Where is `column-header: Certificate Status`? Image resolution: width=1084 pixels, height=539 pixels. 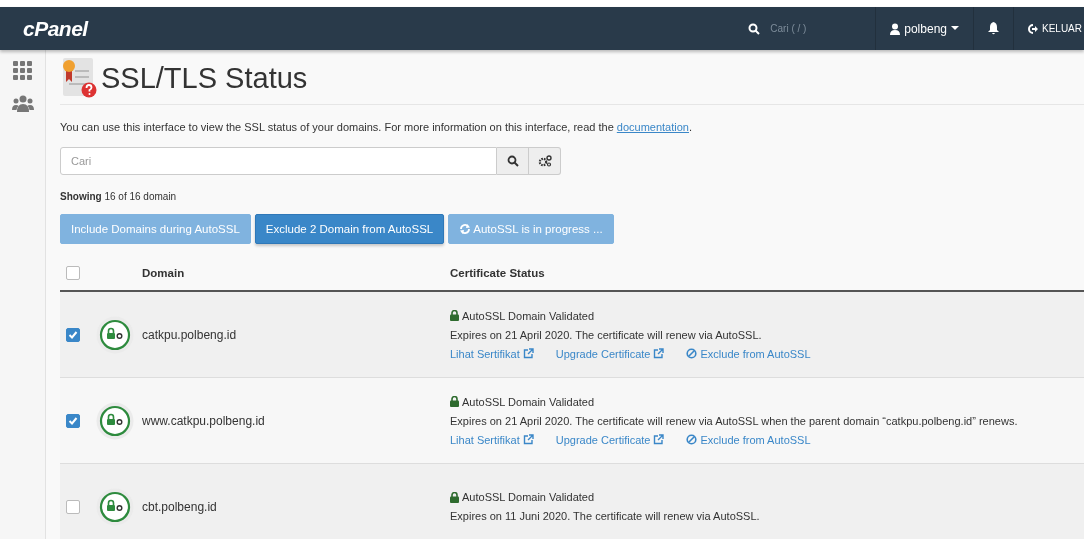
column-header: Certificate Status is located at coordinates (767, 273).